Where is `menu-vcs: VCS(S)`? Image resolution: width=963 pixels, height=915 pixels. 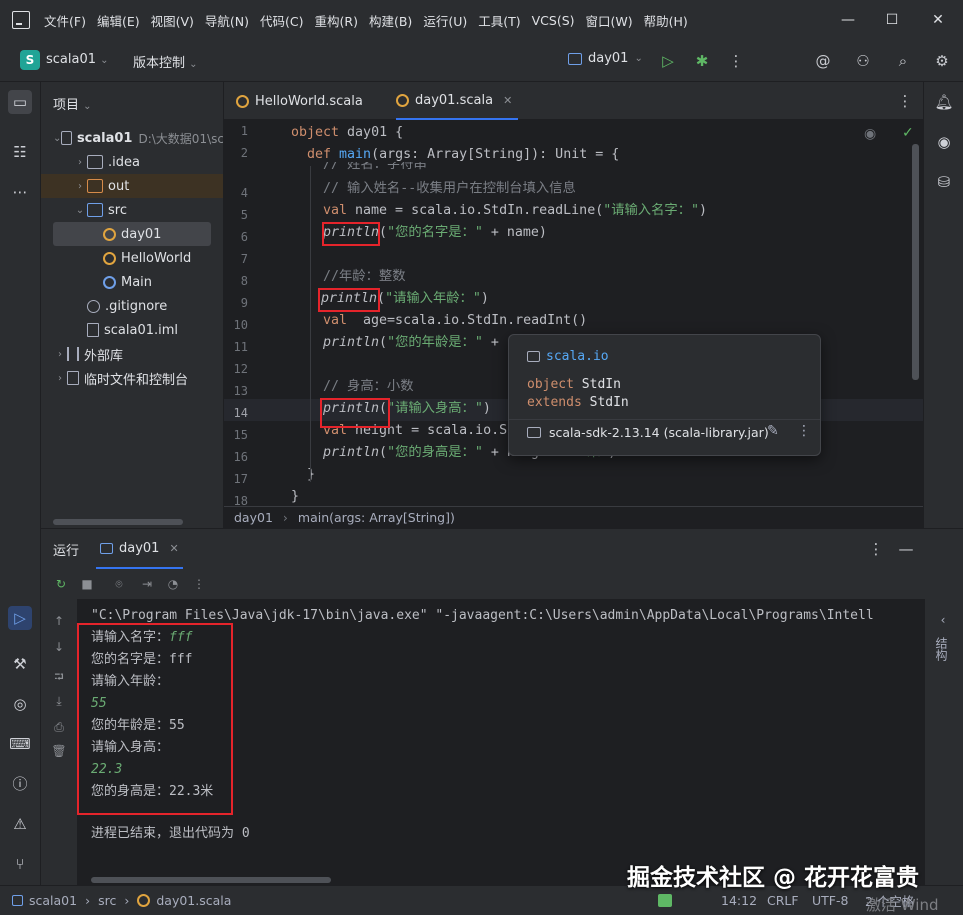 menu-vcs: VCS(S) is located at coordinates (553, 20).